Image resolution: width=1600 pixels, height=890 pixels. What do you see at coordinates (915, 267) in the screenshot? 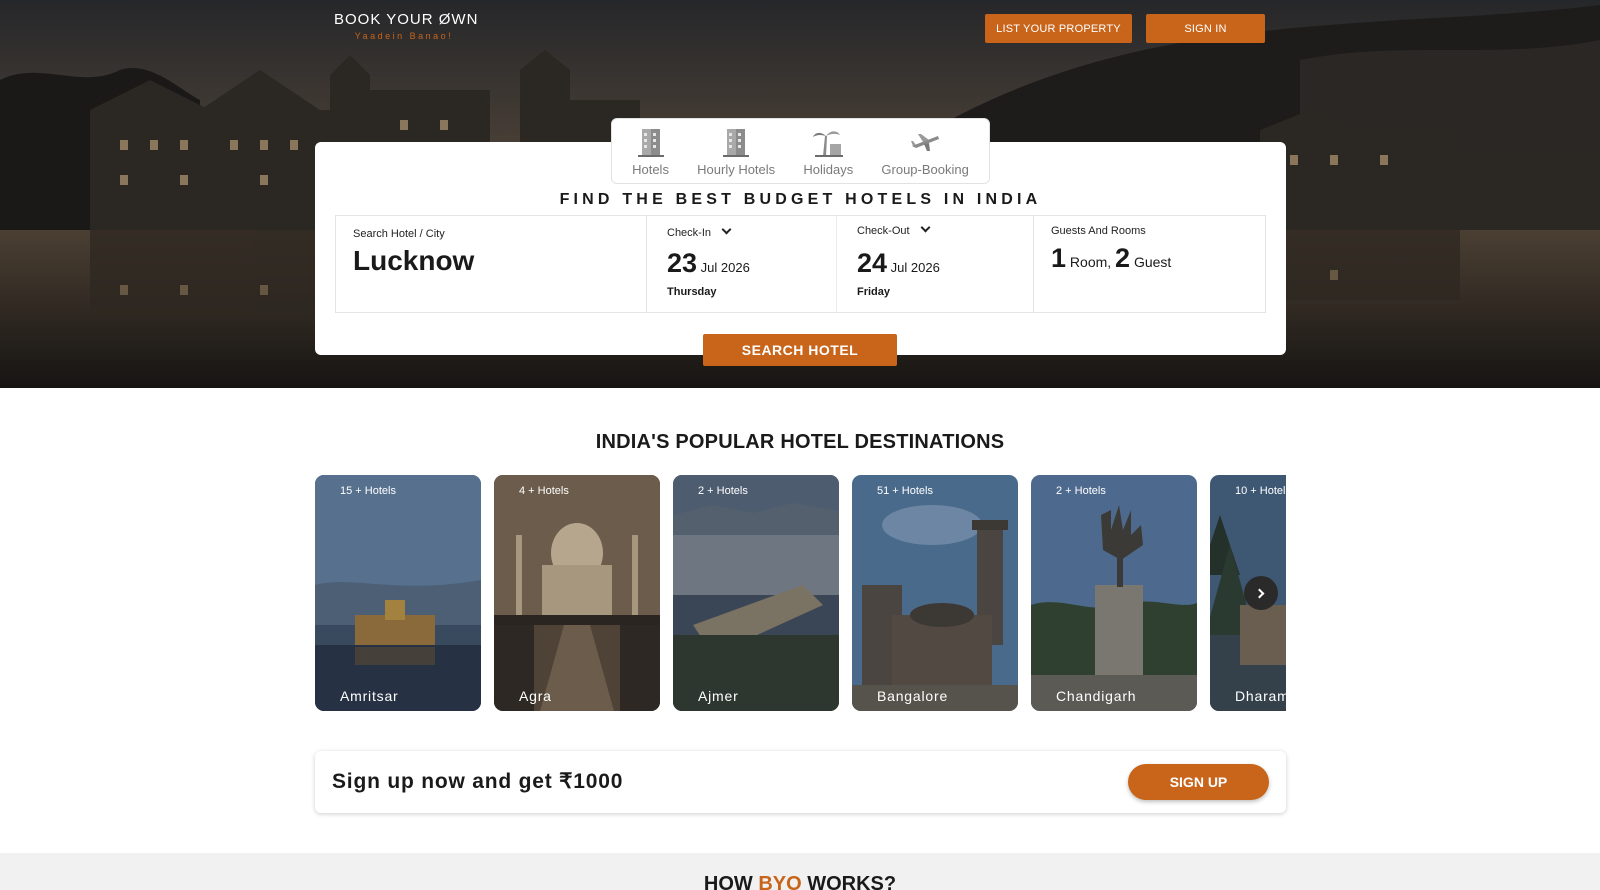
I see `checkout-month: Jul 2026` at bounding box center [915, 267].